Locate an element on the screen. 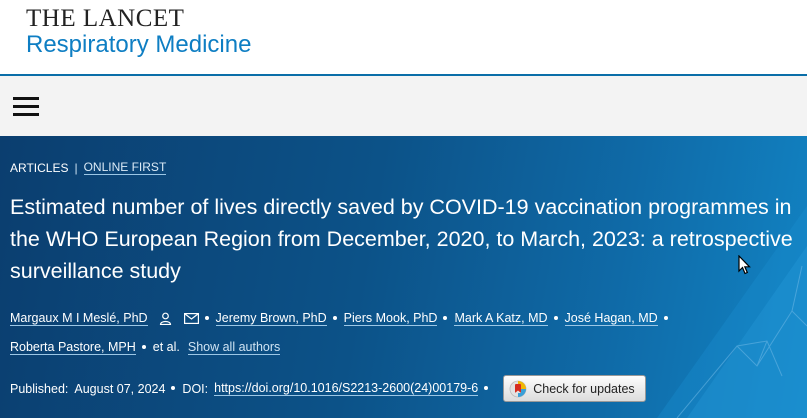 This screenshot has width=807, height=418. person-icon is located at coordinates (165, 319).